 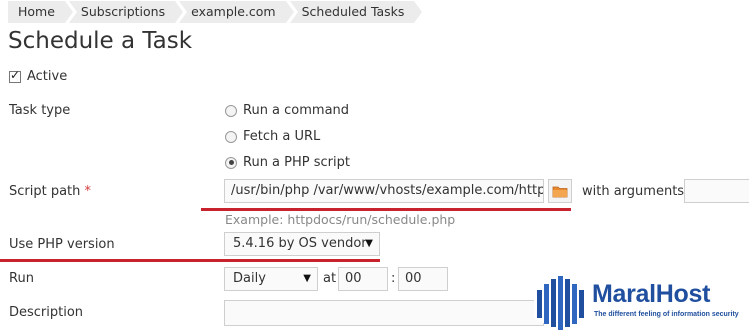 I want to click on folder-icon, so click(x=560, y=191).